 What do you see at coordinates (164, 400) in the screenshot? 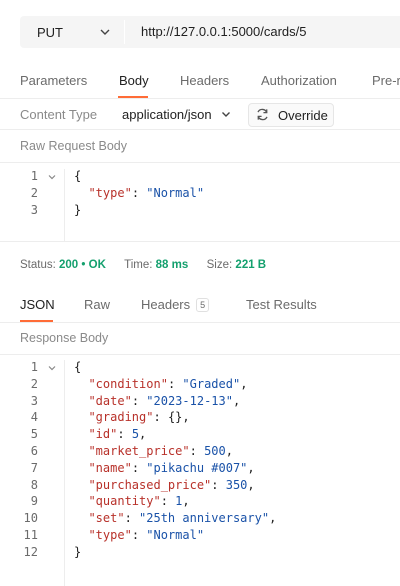
I see `code-text: "date": "2023-12-13",` at bounding box center [164, 400].